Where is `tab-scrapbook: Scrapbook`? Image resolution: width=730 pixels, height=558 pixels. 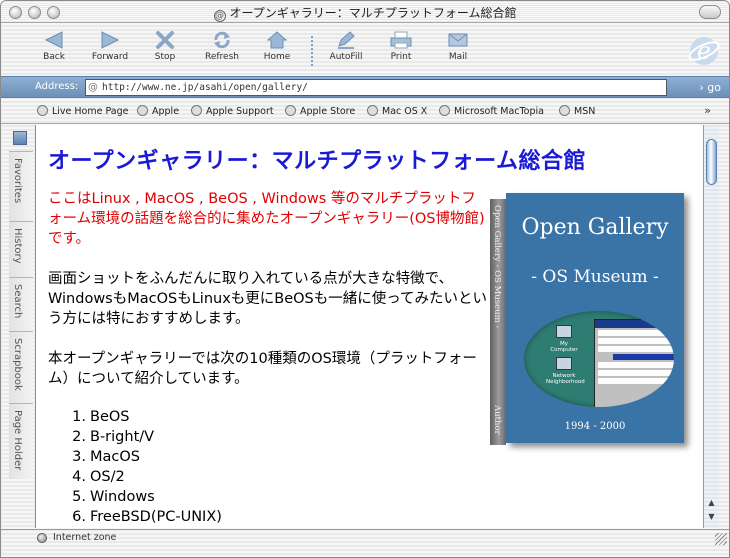
tab-scrapbook: Scrapbook is located at coordinates (21, 367).